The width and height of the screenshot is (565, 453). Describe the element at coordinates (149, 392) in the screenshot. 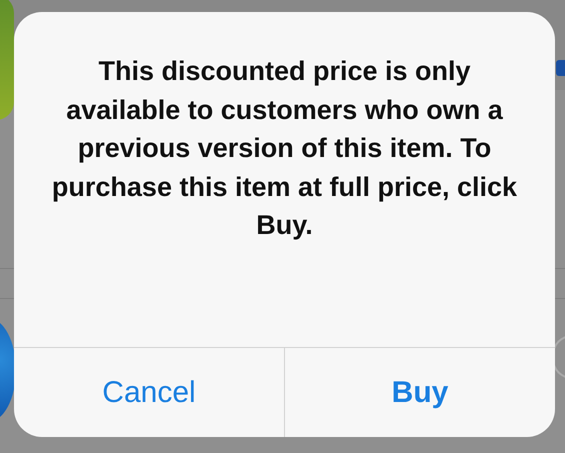

I see `cancel-button: Cancel` at that location.